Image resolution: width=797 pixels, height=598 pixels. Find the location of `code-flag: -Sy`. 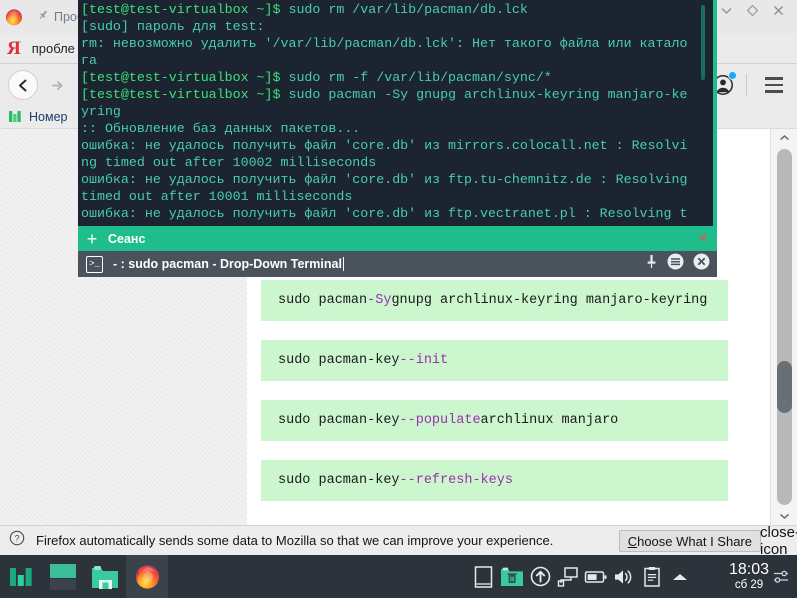

code-flag: -Sy is located at coordinates (379, 300).